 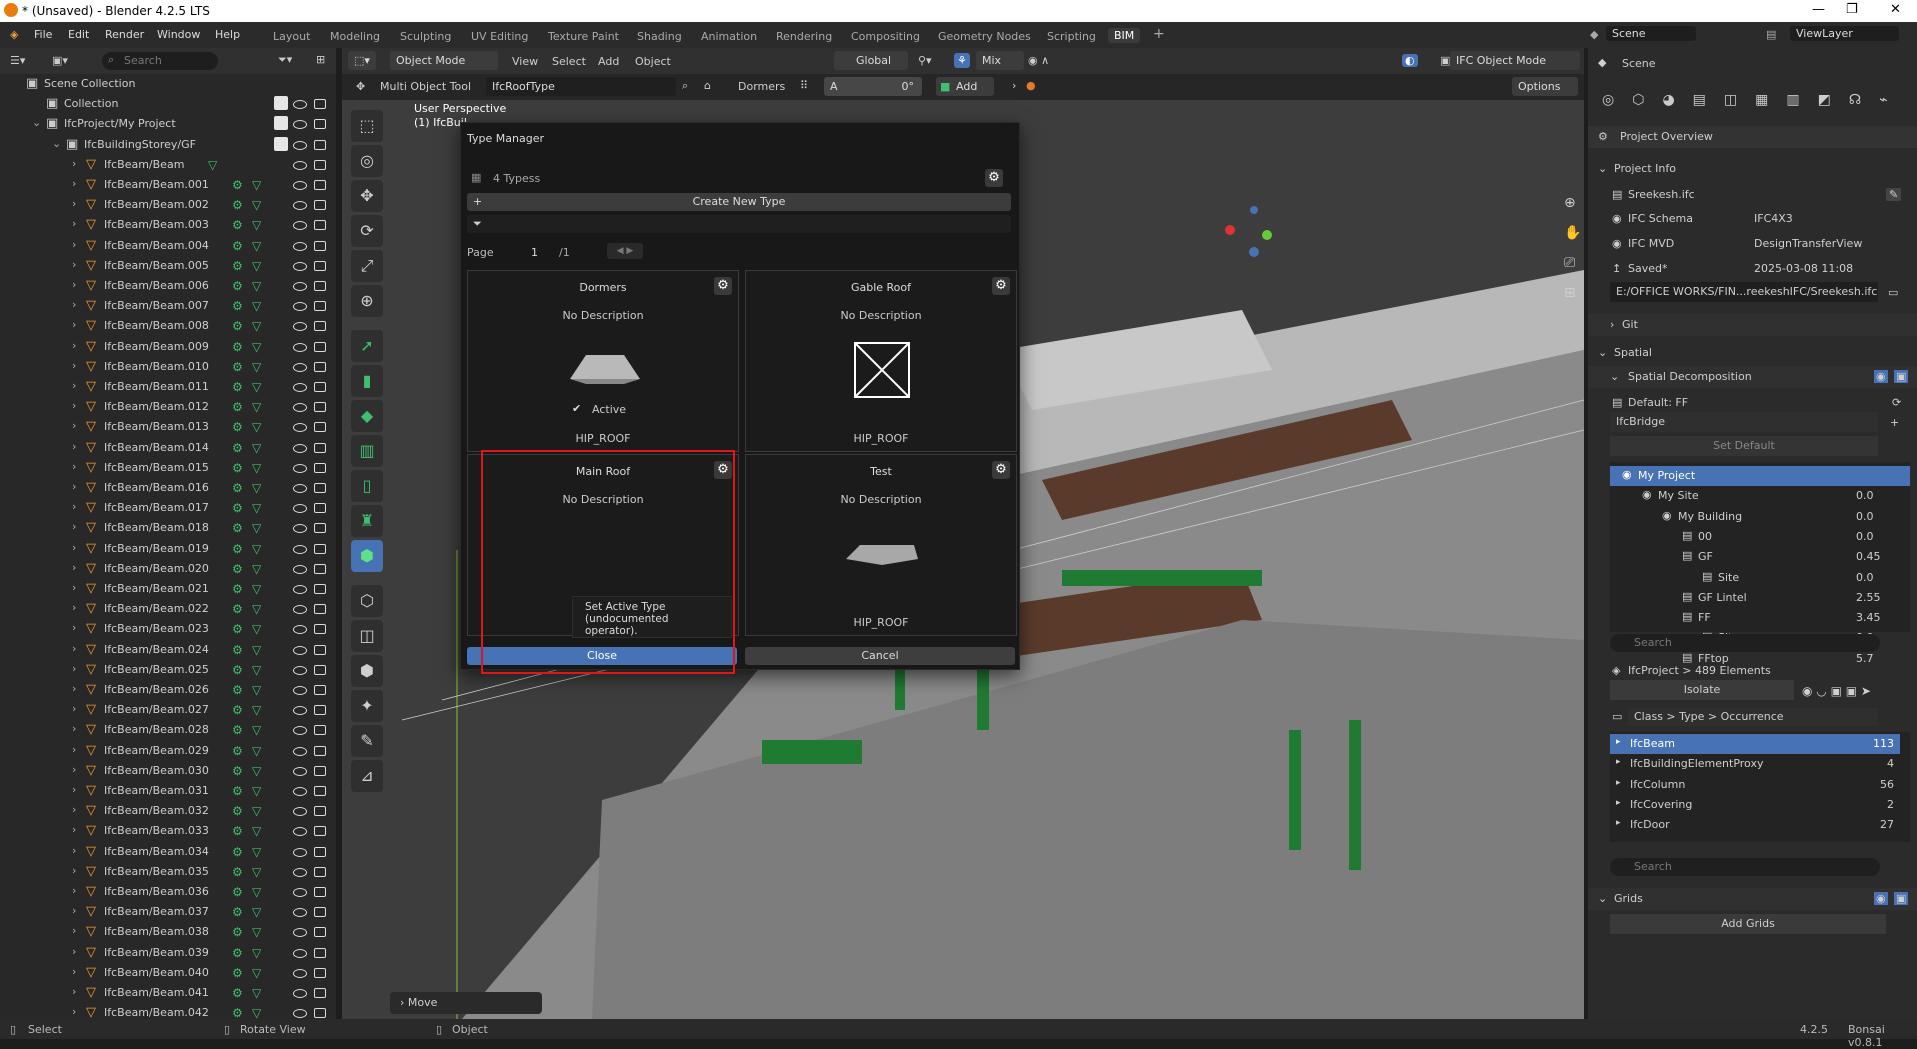 What do you see at coordinates (291, 36) in the screenshot?
I see `tab-layout: Layout` at bounding box center [291, 36].